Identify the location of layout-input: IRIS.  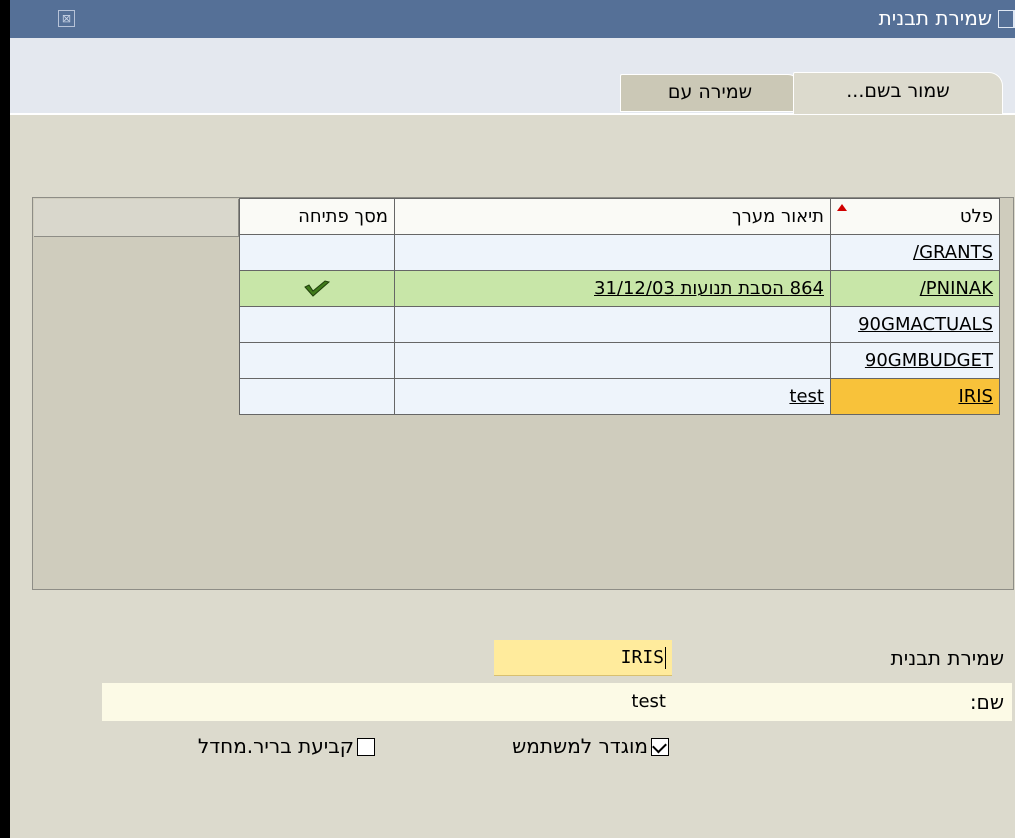
(583, 658).